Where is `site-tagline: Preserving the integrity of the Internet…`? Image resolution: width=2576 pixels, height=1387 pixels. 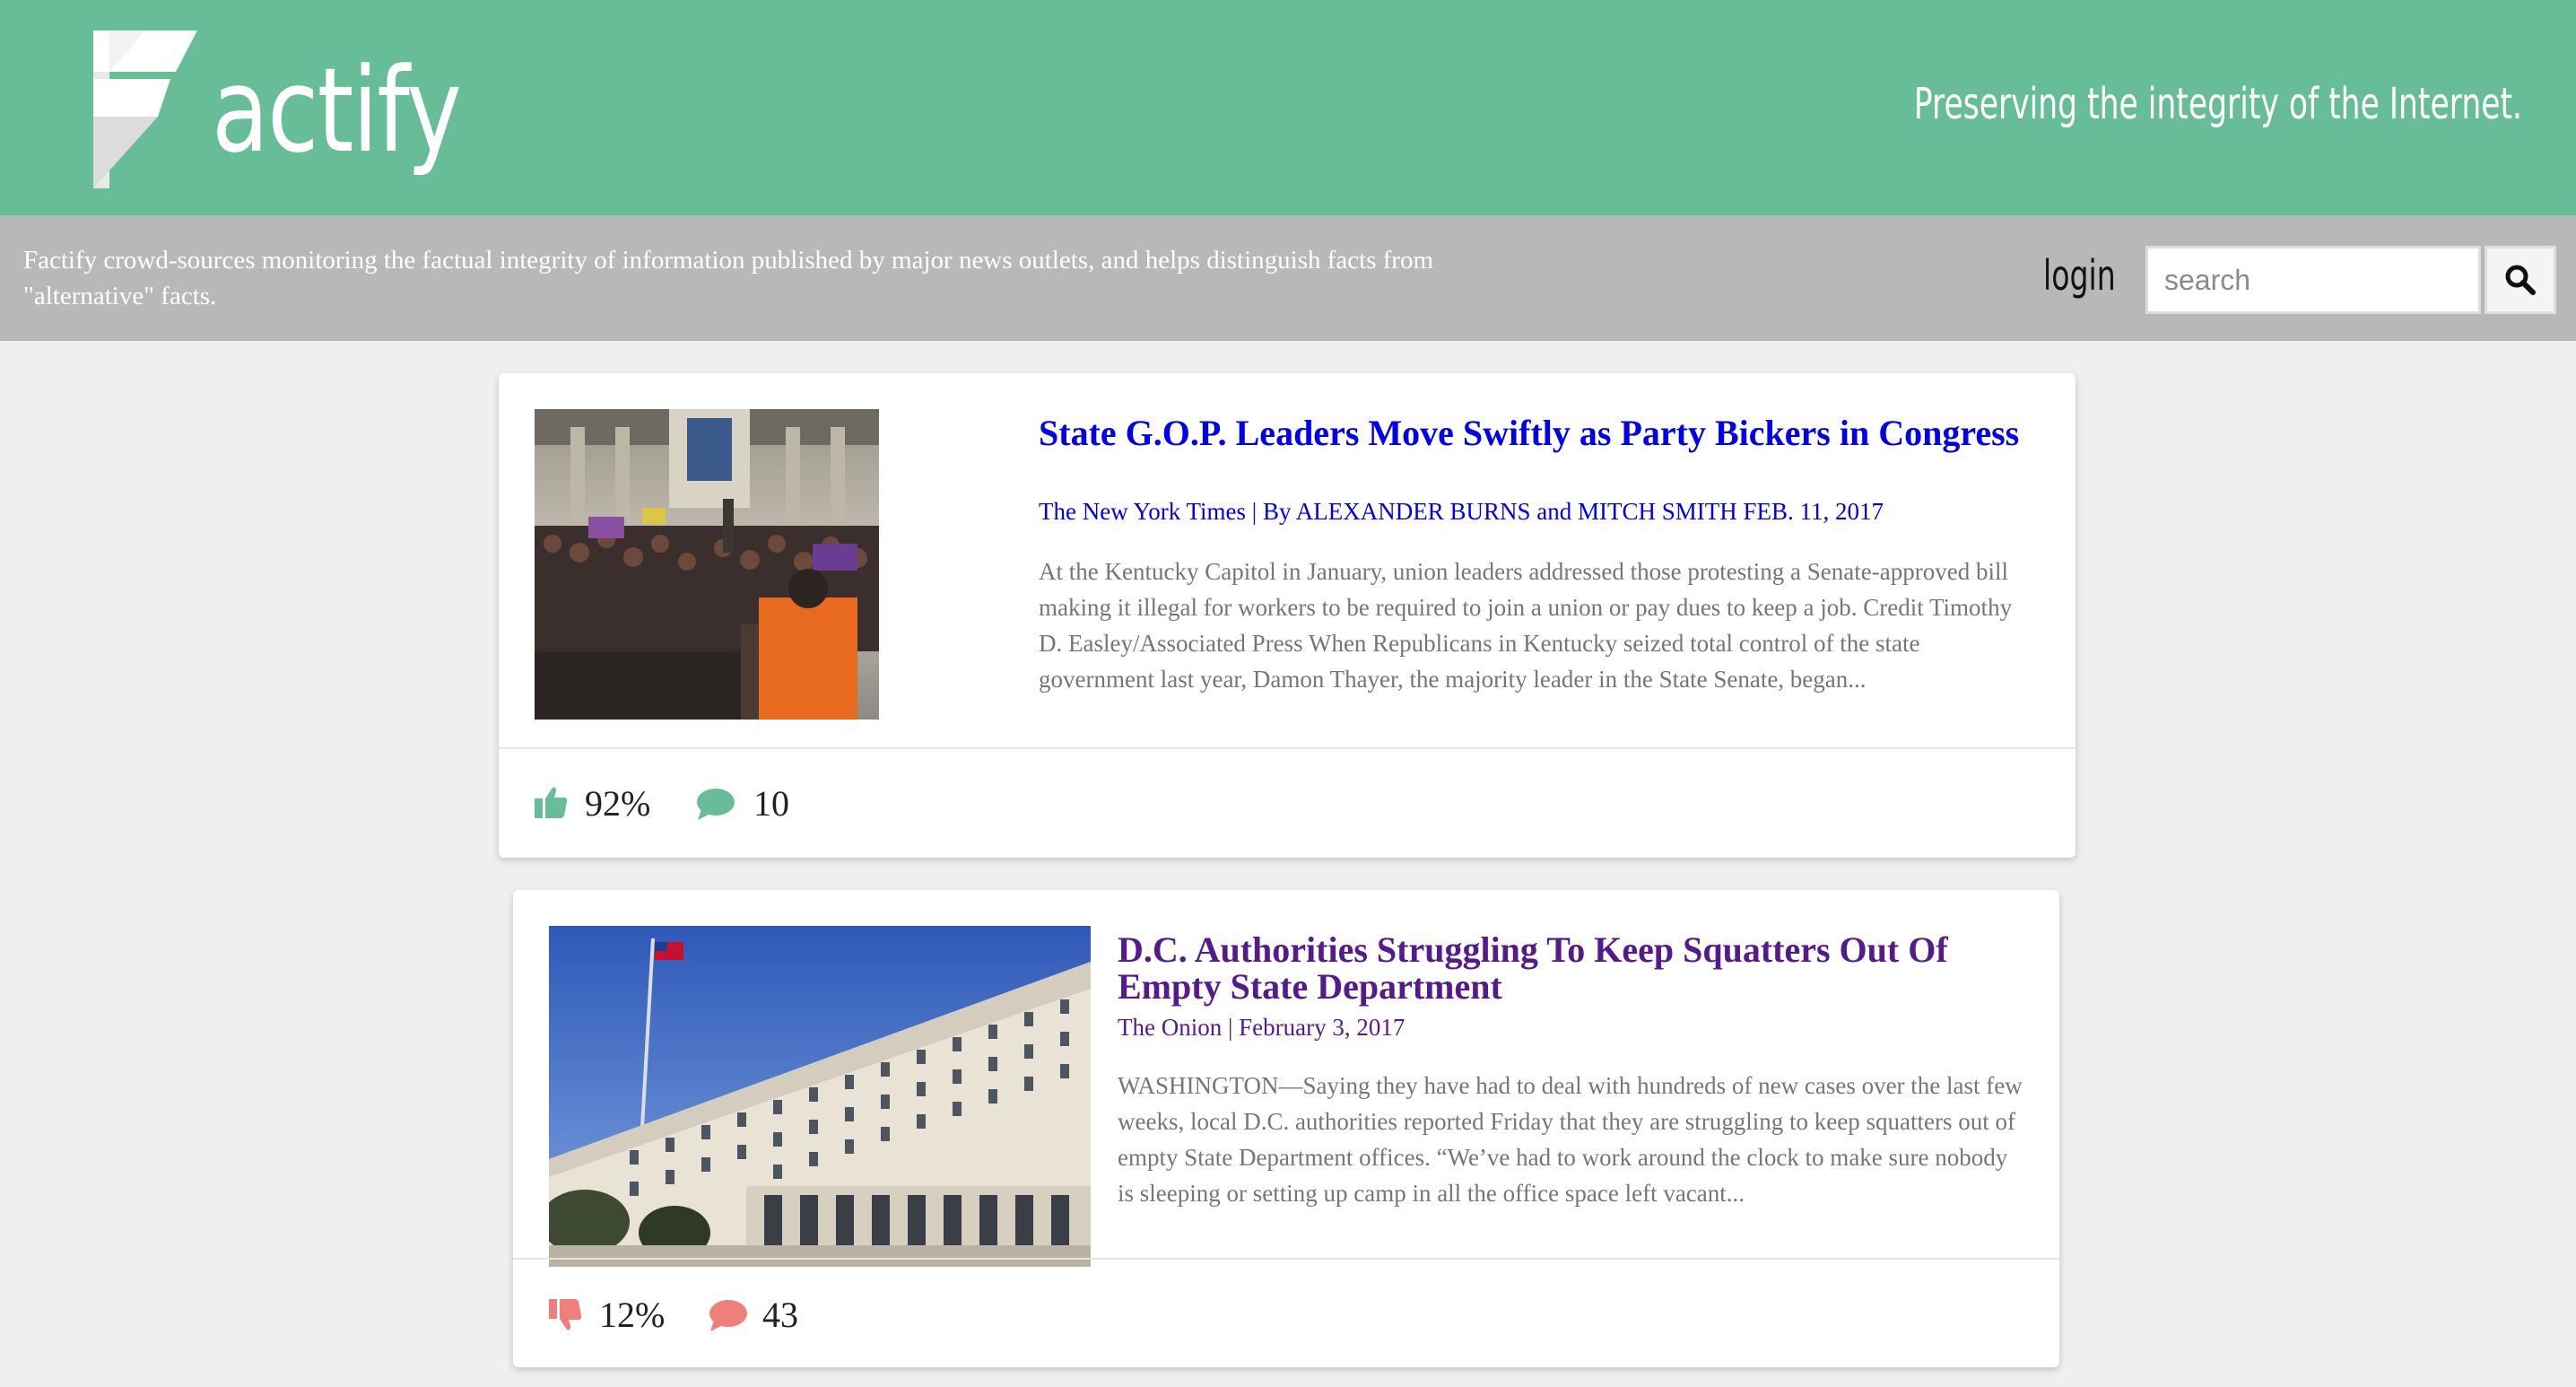
site-tagline: Preserving the integrity of the Internet… is located at coordinates (2217, 104).